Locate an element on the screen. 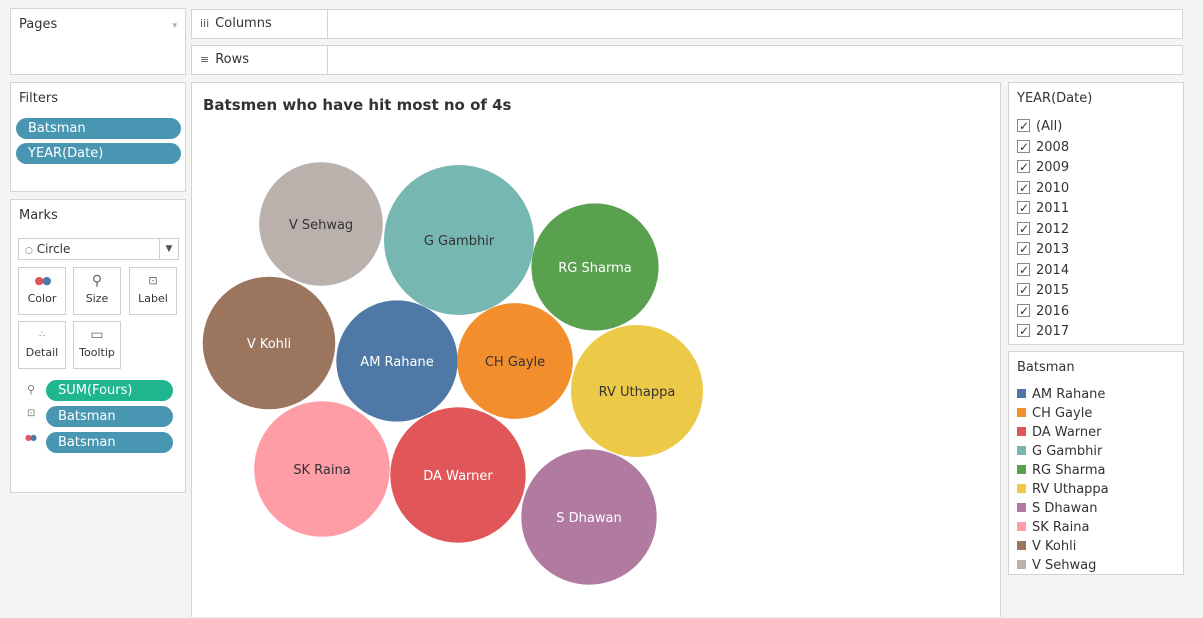 Image resolution: width=1203 pixels, height=618 pixels. detail-button-label: Detail is located at coordinates (42, 352).